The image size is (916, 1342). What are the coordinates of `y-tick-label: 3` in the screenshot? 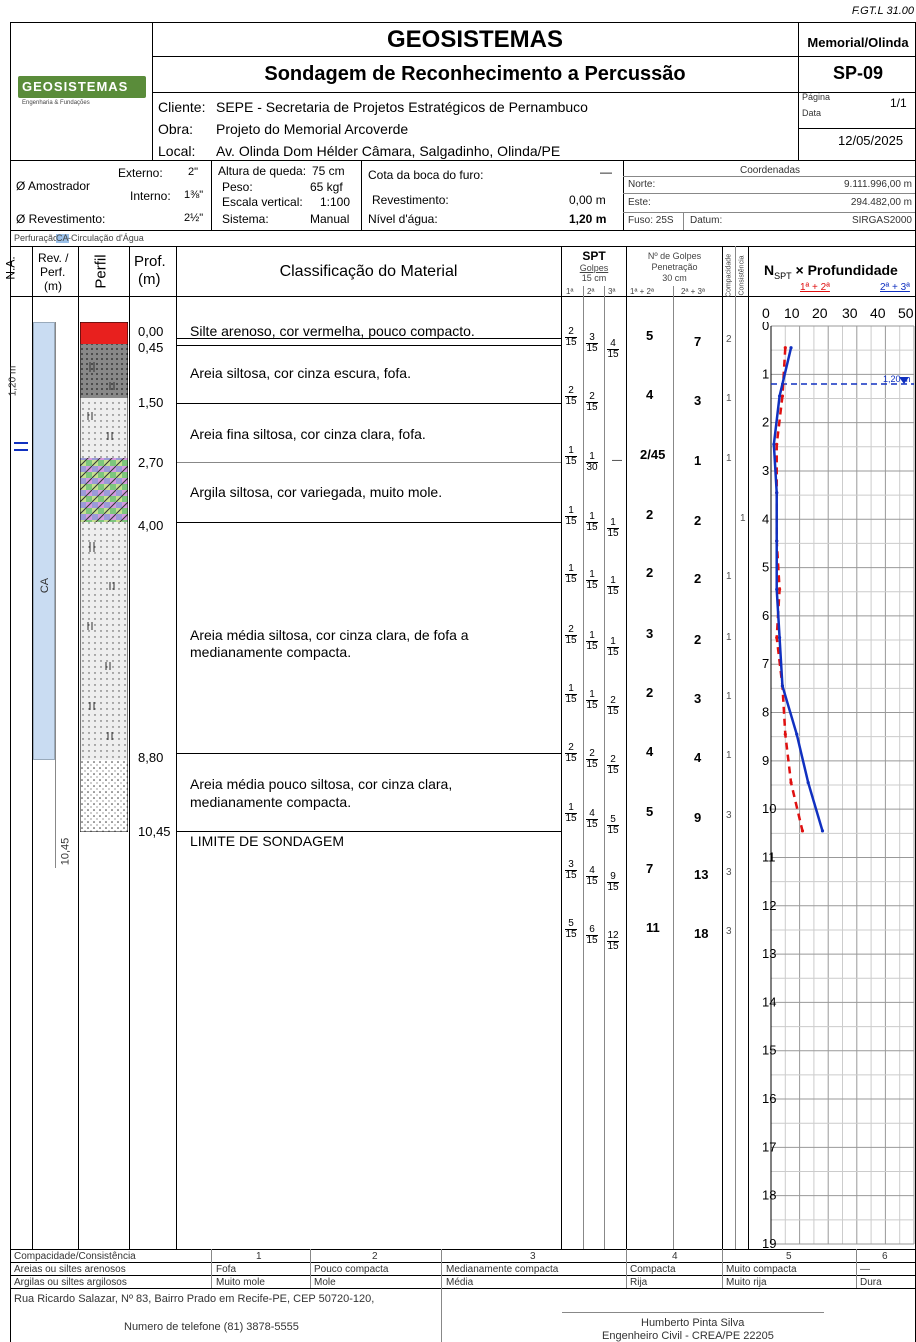 It's located at (765, 470).